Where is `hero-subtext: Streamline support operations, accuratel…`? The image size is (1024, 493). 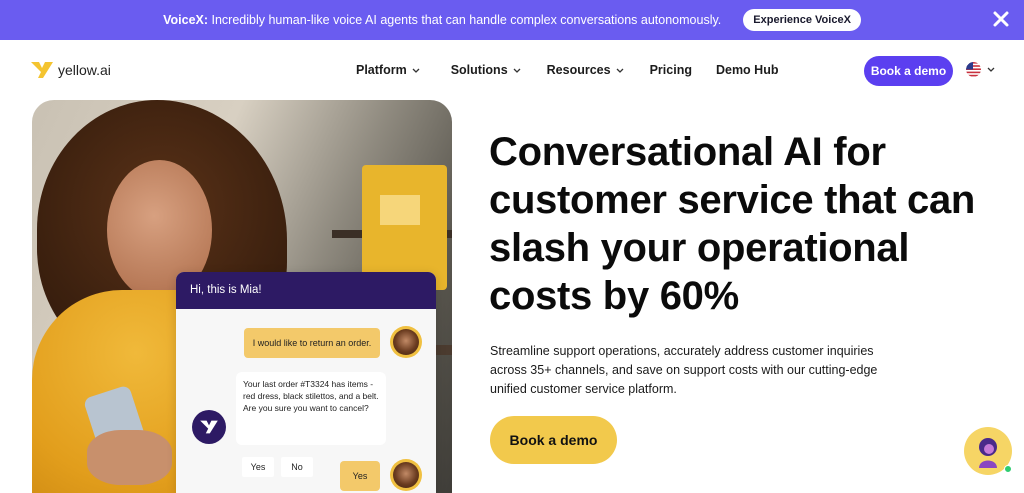 hero-subtext: Streamline support operations, accuratel… is located at coordinates (684, 370).